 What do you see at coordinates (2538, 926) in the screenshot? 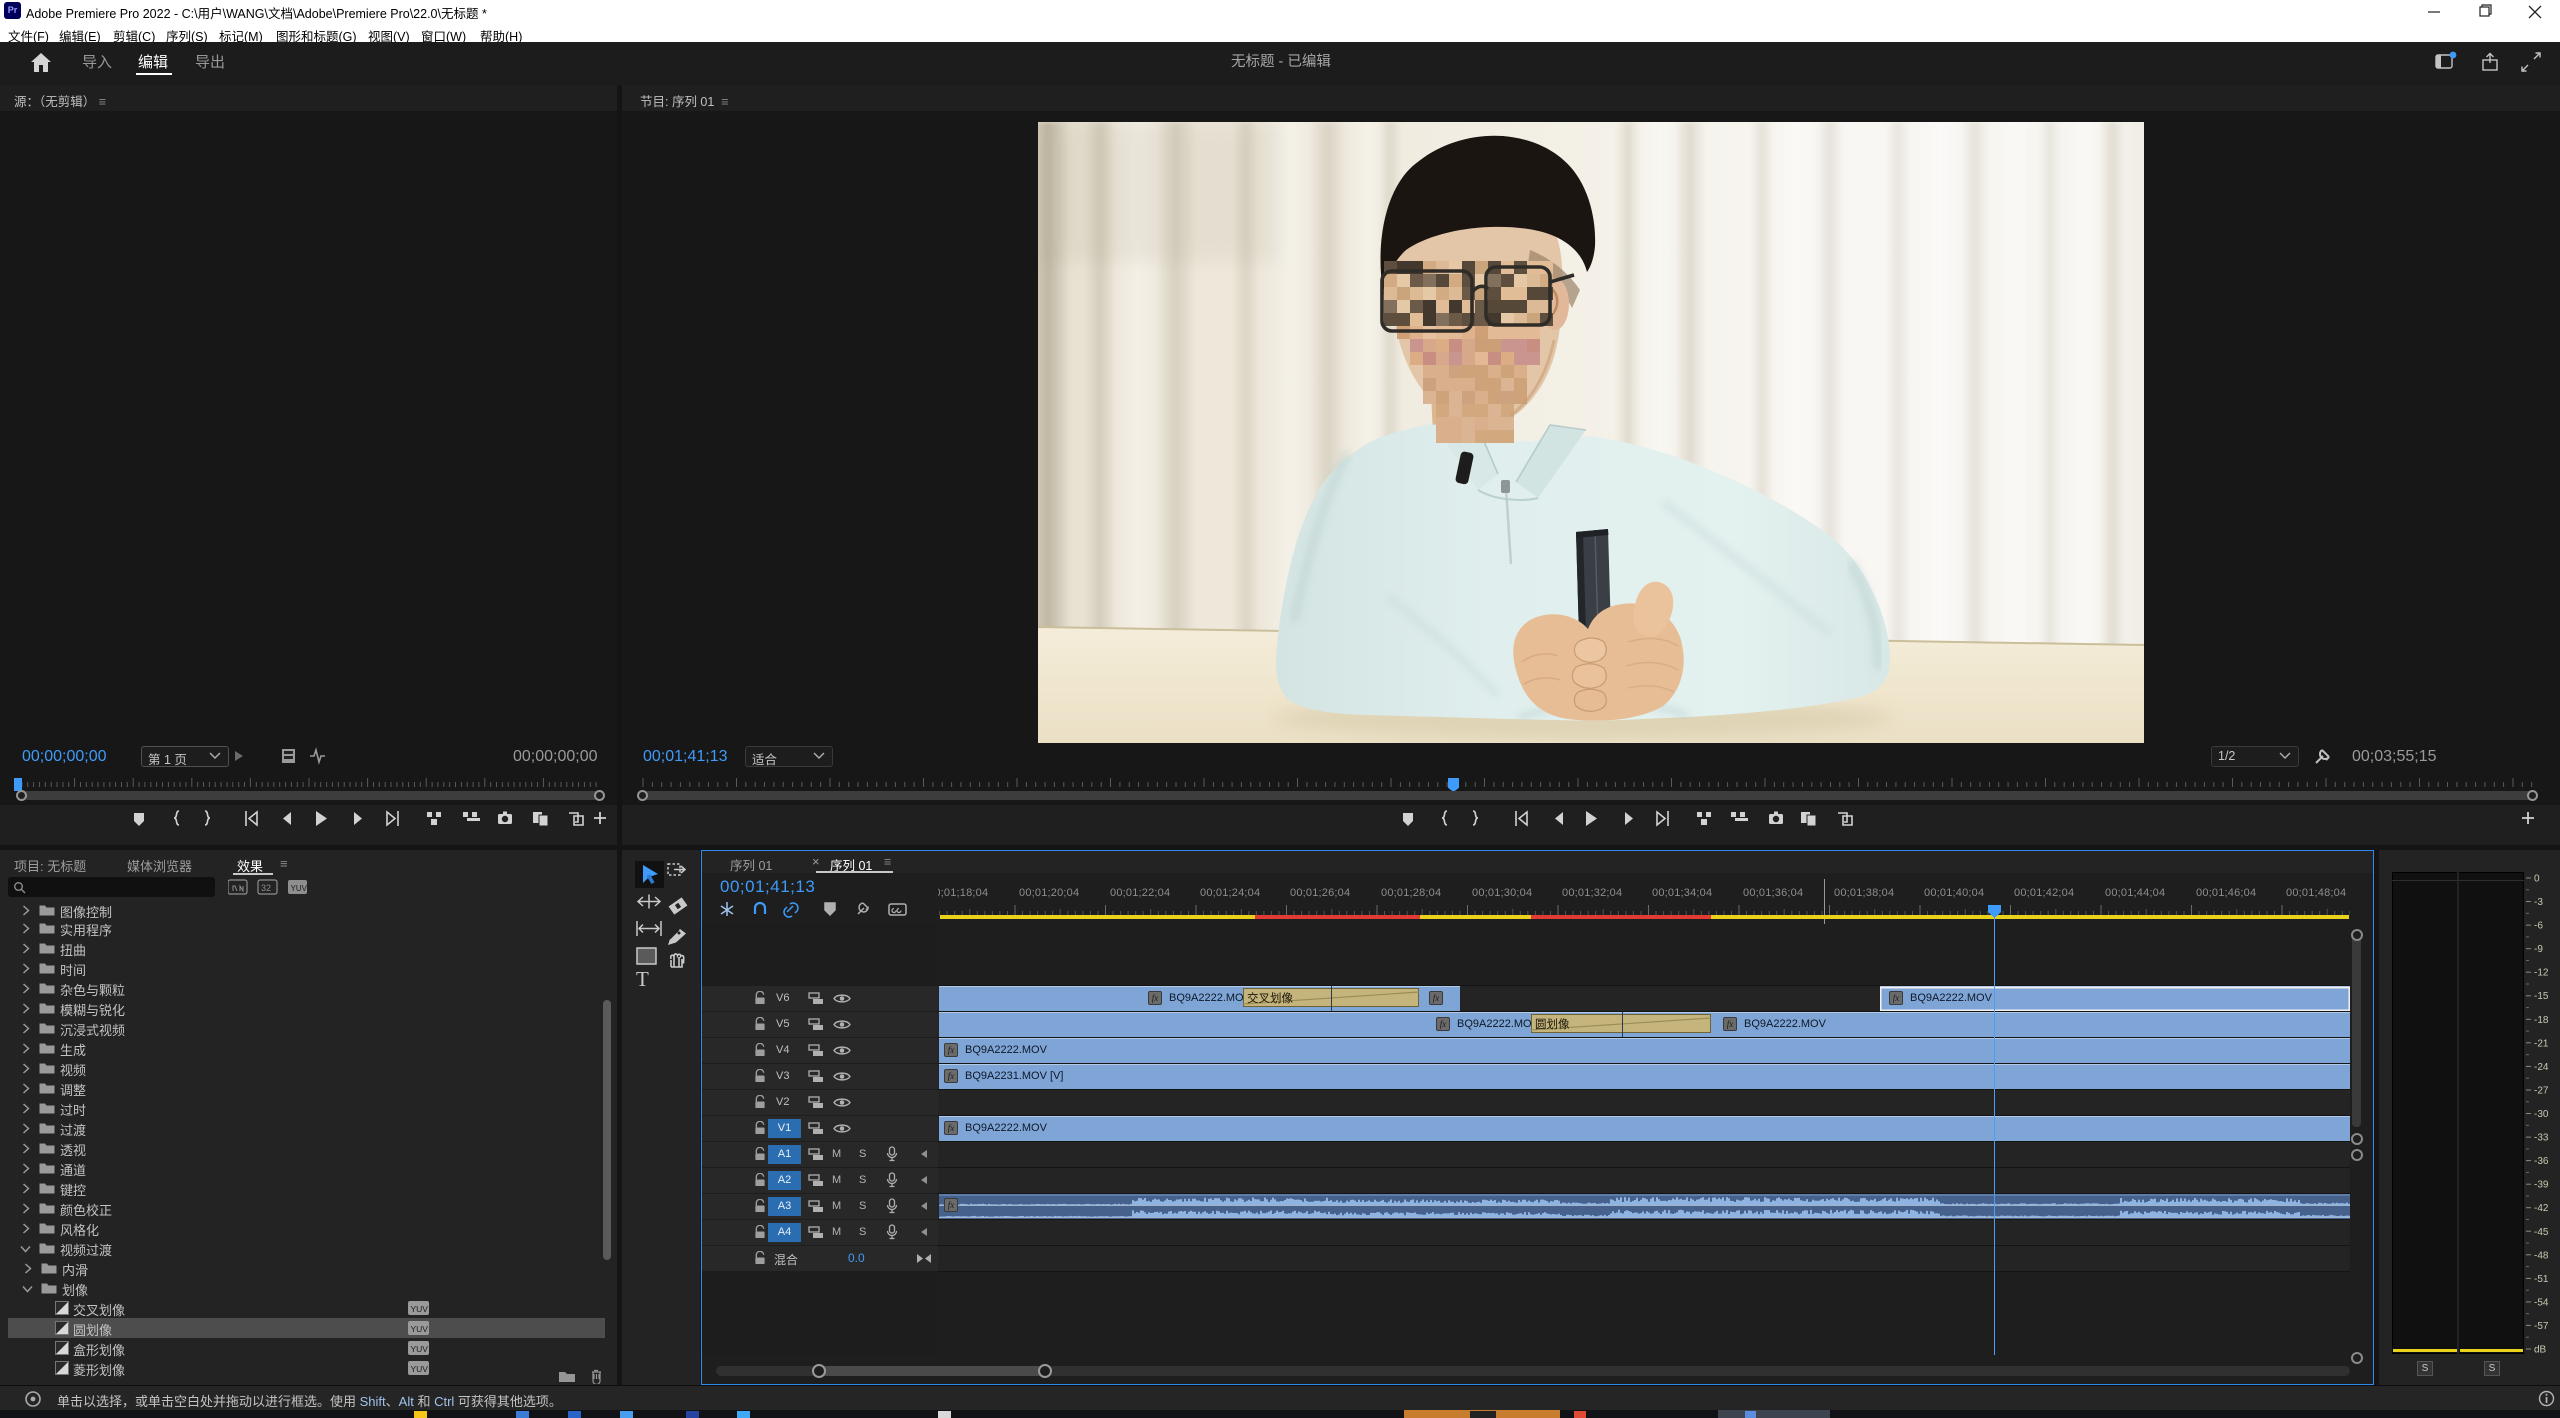
I see `svg-text: -6` at bounding box center [2538, 926].